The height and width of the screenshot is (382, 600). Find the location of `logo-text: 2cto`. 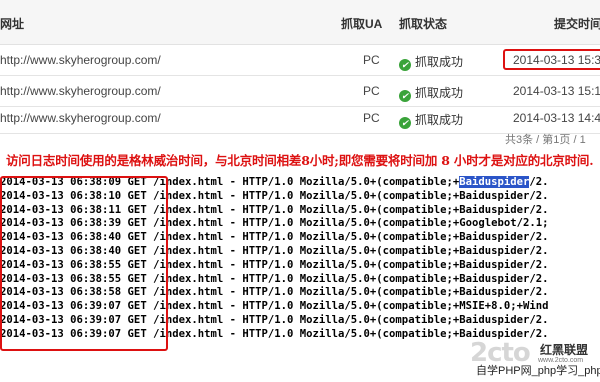

logo-text: 2cto is located at coordinates (500, 353).